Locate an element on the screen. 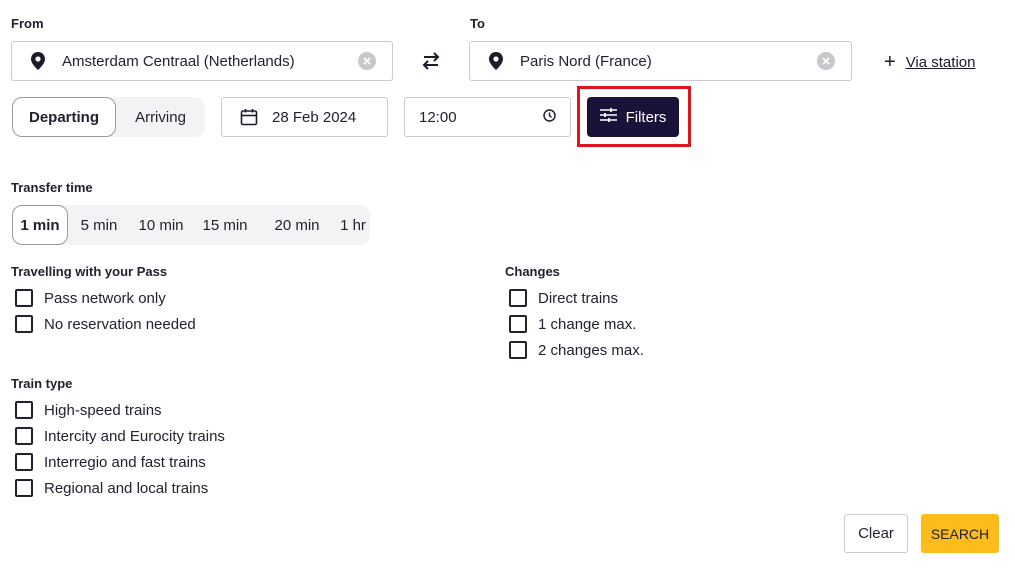  date-input: 28 Feb 2024 is located at coordinates (304, 117).